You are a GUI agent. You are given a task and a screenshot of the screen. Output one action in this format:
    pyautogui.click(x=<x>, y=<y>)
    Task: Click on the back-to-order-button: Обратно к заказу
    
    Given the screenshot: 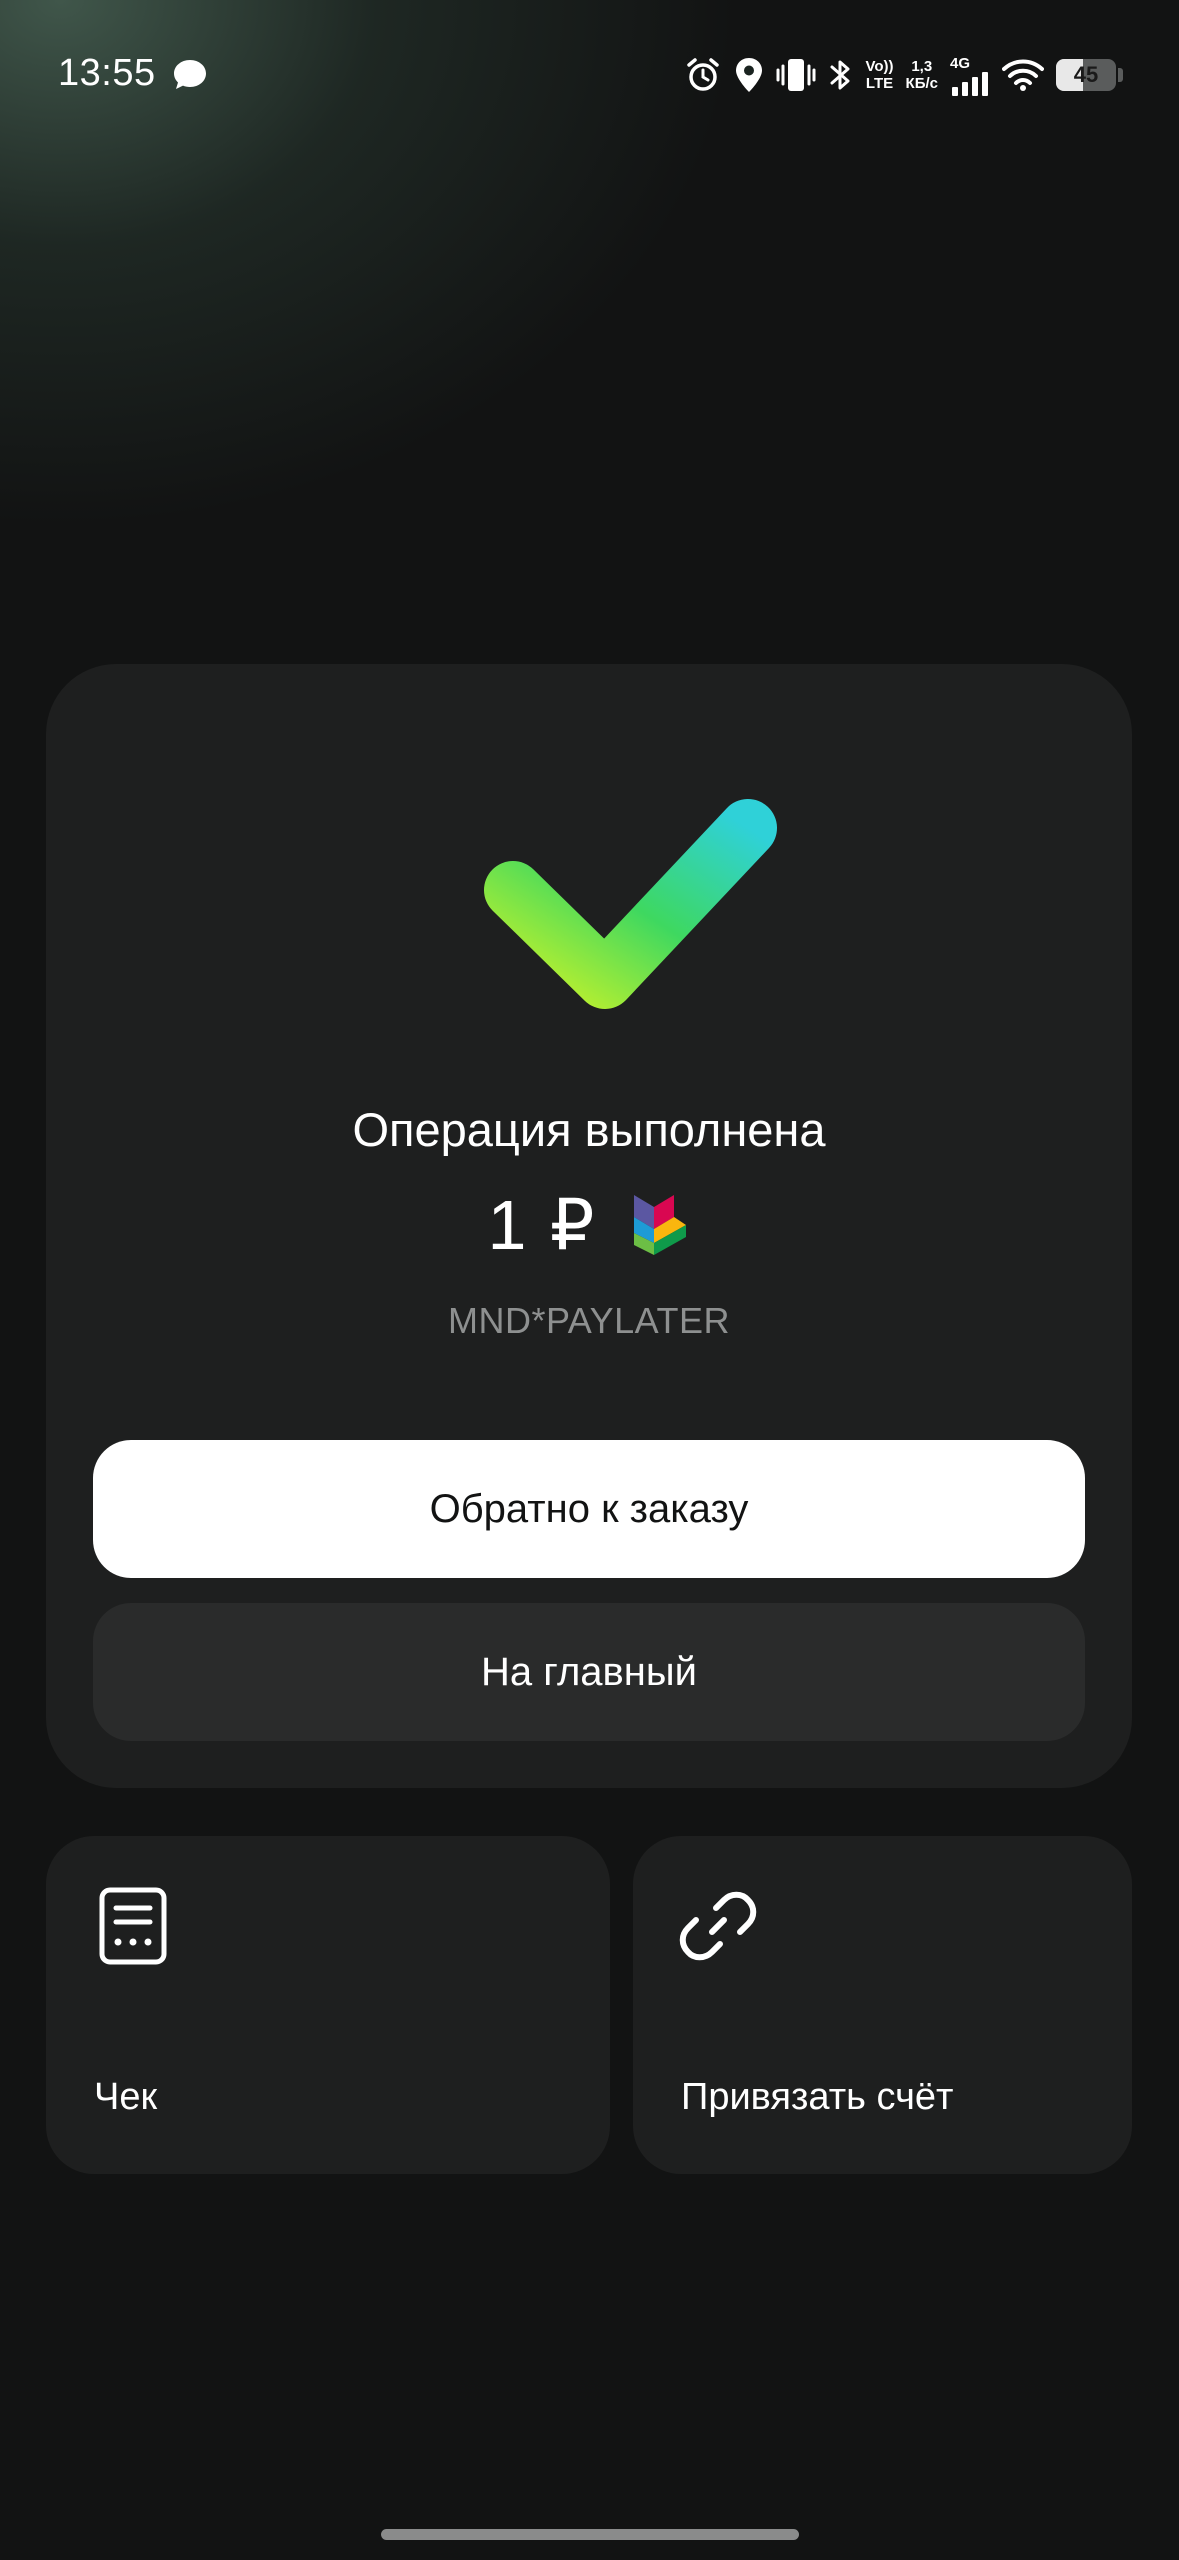 What is the action you would take?
    pyautogui.click(x=589, y=1509)
    